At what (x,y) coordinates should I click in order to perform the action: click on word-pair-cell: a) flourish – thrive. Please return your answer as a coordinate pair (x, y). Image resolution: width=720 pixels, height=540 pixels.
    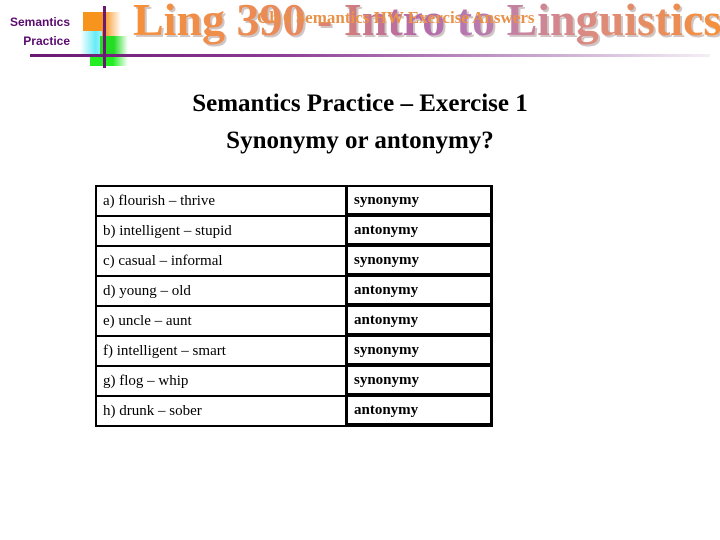
    Looking at the image, I should click on (221, 201).